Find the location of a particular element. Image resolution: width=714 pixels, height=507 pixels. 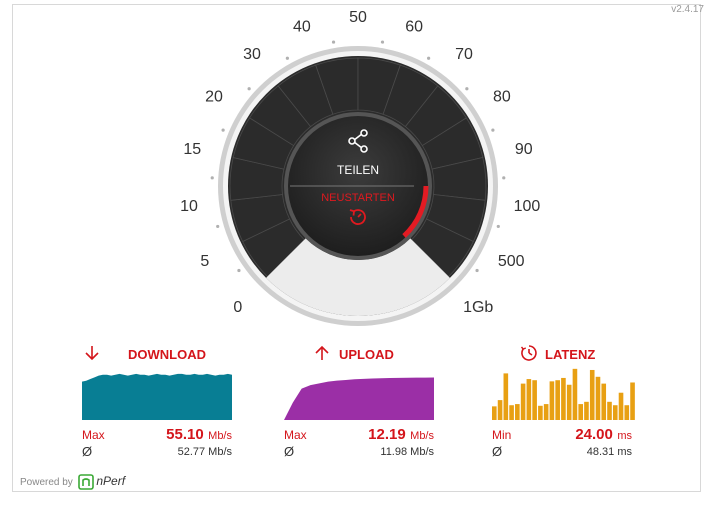

gauge-scale-label: 5 is located at coordinates (204, 261).